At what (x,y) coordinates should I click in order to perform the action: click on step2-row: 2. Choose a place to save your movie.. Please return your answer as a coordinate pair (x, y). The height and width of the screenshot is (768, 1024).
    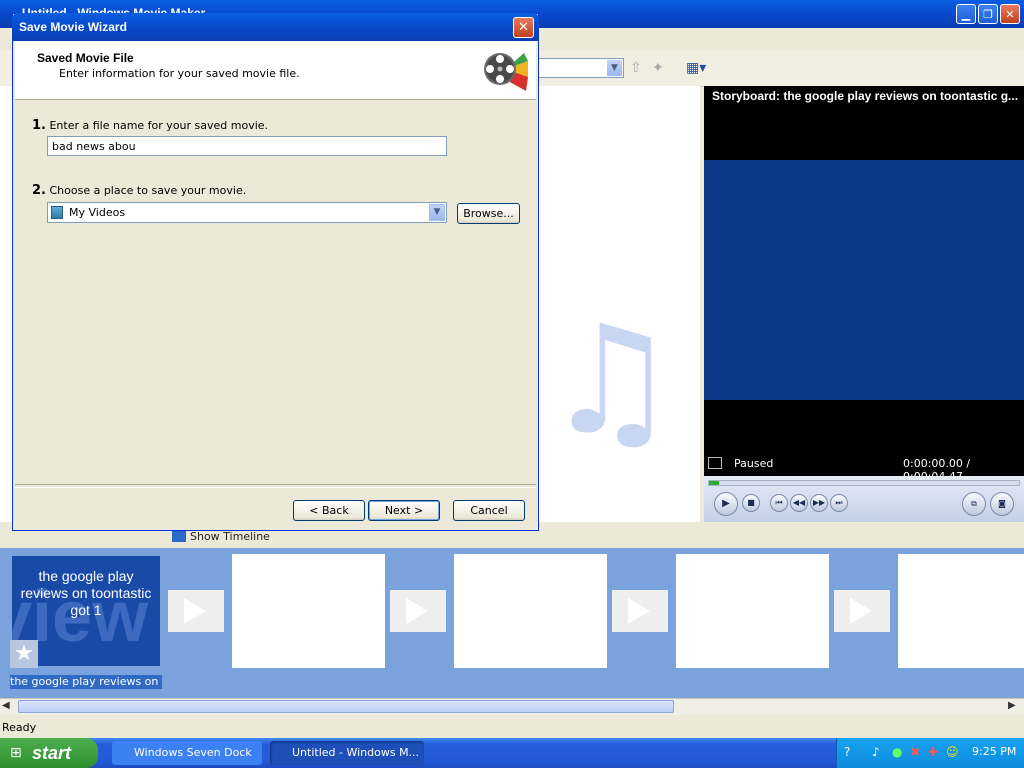
    Looking at the image, I should click on (139, 190).